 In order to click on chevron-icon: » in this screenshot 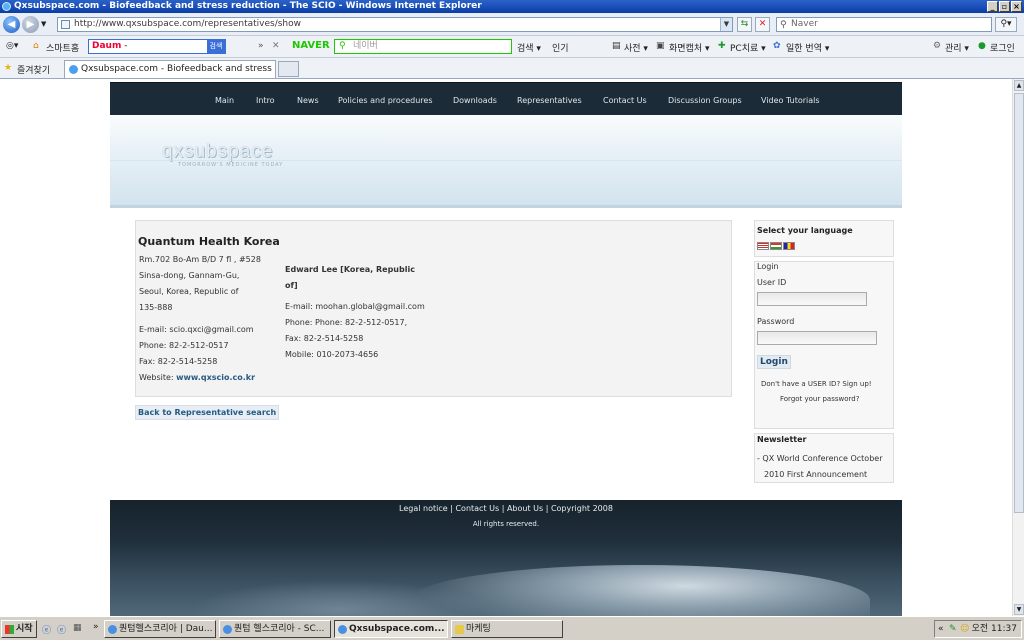, I will do `click(261, 46)`.